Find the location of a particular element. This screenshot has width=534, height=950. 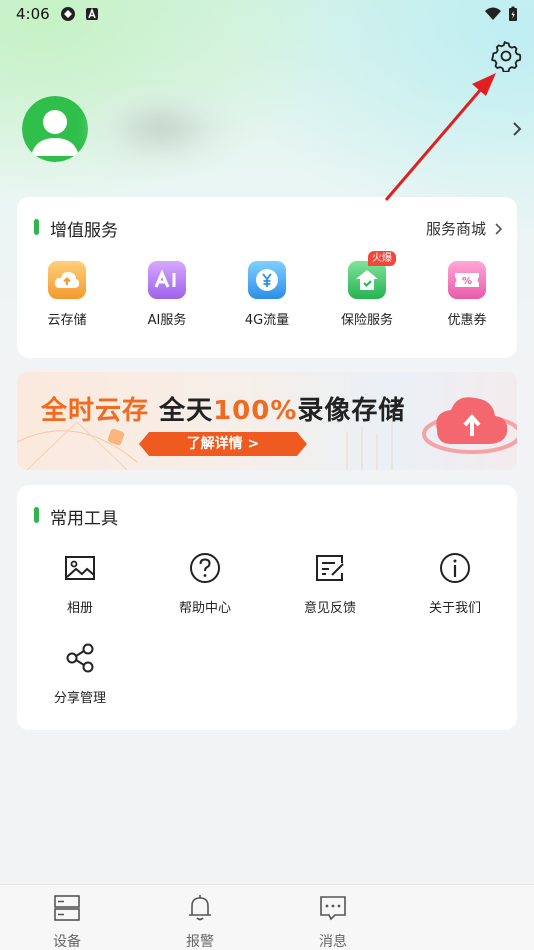

banner-headline-part3: 100% is located at coordinates (255, 411).